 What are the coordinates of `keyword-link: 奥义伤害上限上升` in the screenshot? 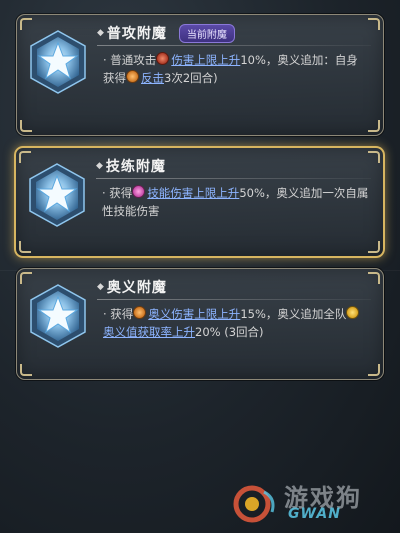 It's located at (194, 314).